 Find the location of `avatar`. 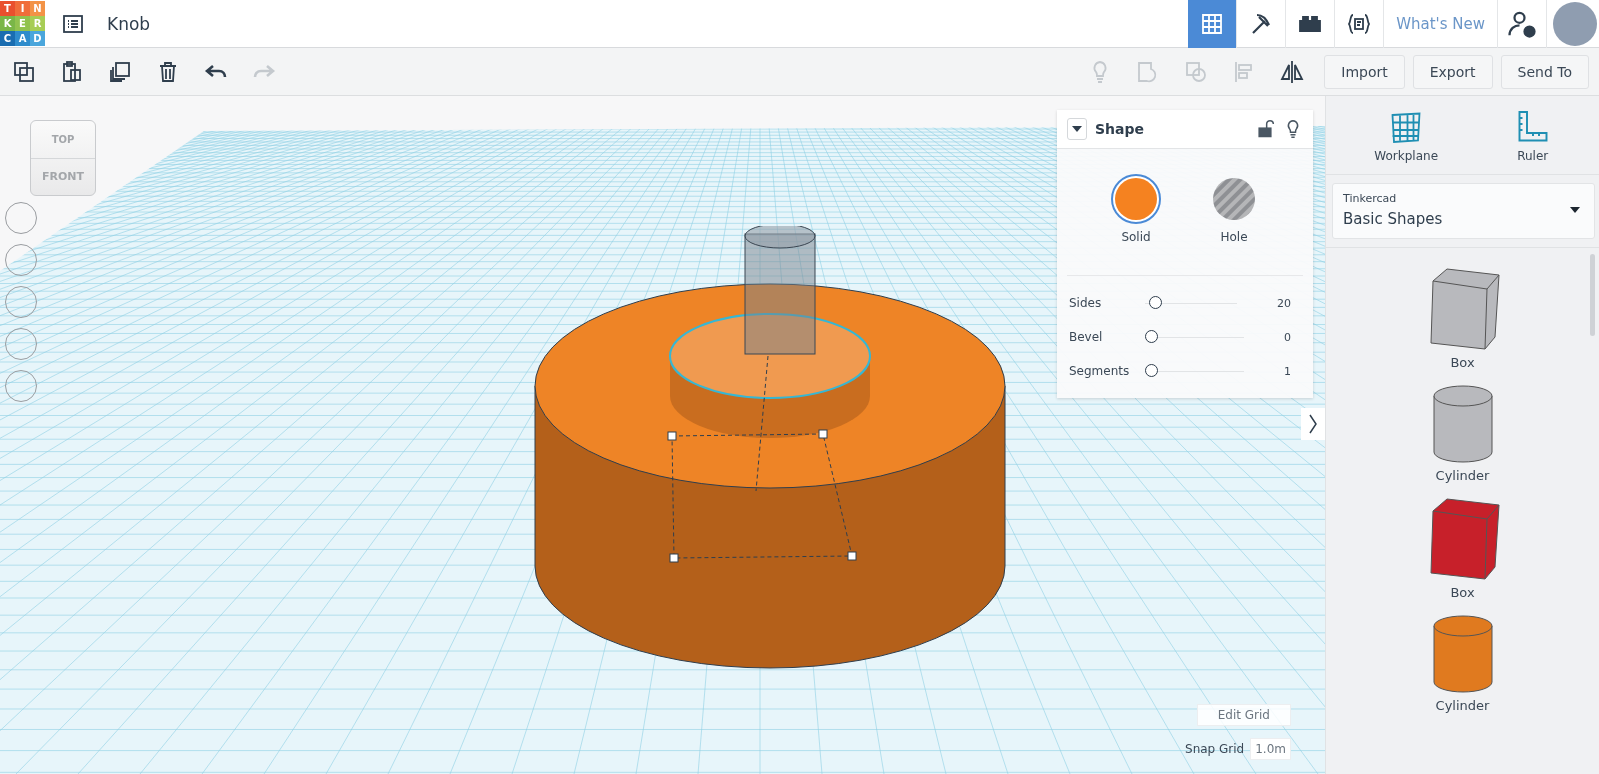

avatar is located at coordinates (1575, 23).